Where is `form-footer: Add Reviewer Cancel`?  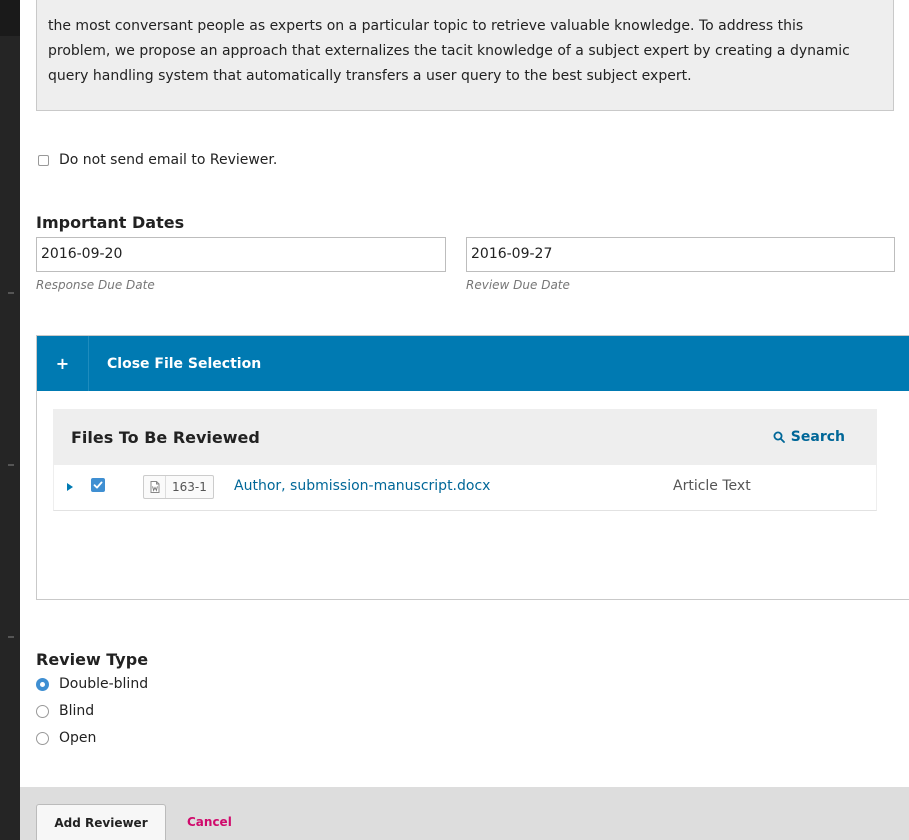 form-footer: Add Reviewer Cancel is located at coordinates (464, 813).